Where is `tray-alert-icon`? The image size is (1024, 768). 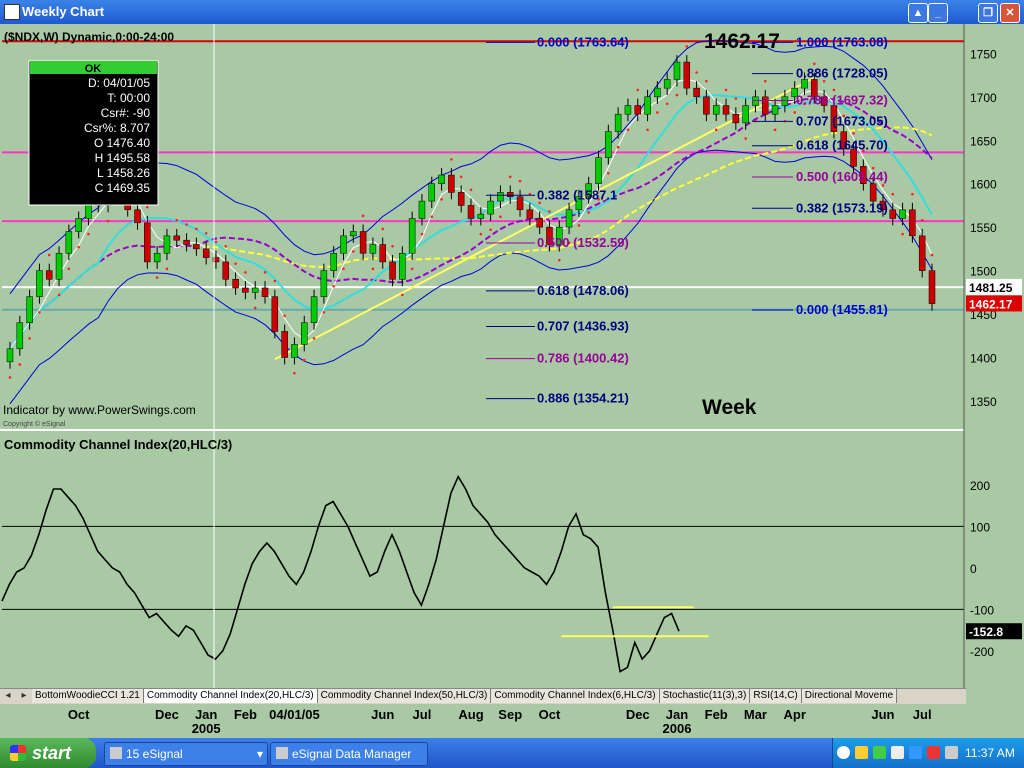
tray-alert-icon is located at coordinates (933, 752).